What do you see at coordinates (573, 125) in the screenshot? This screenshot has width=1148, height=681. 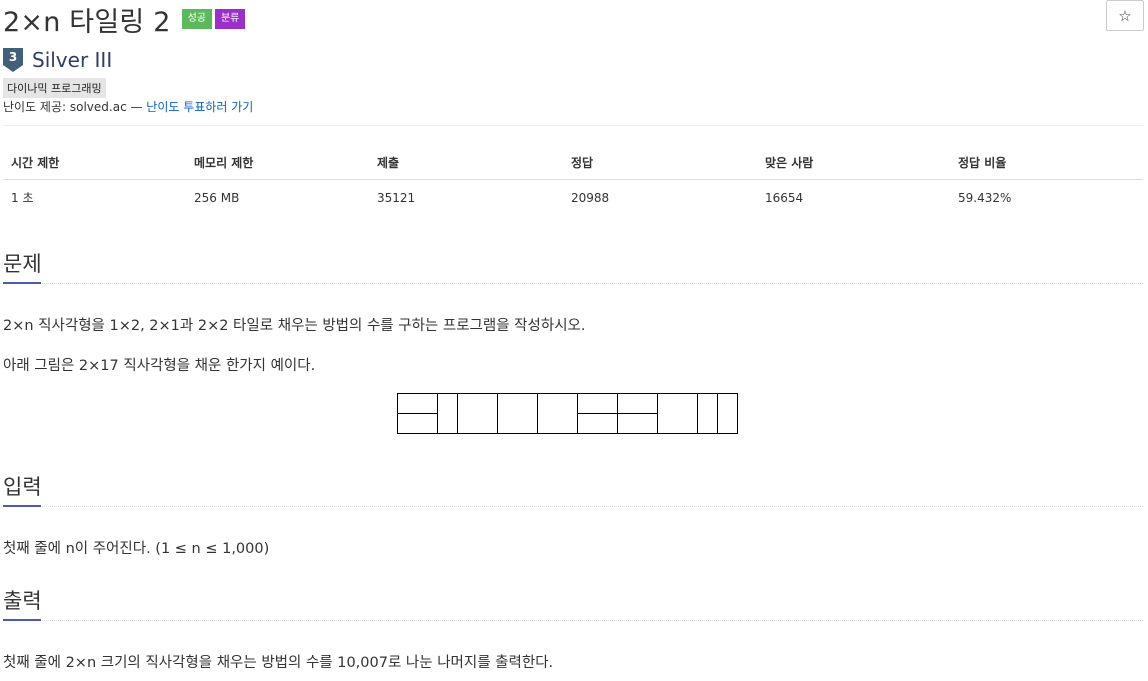 I see `divider` at bounding box center [573, 125].